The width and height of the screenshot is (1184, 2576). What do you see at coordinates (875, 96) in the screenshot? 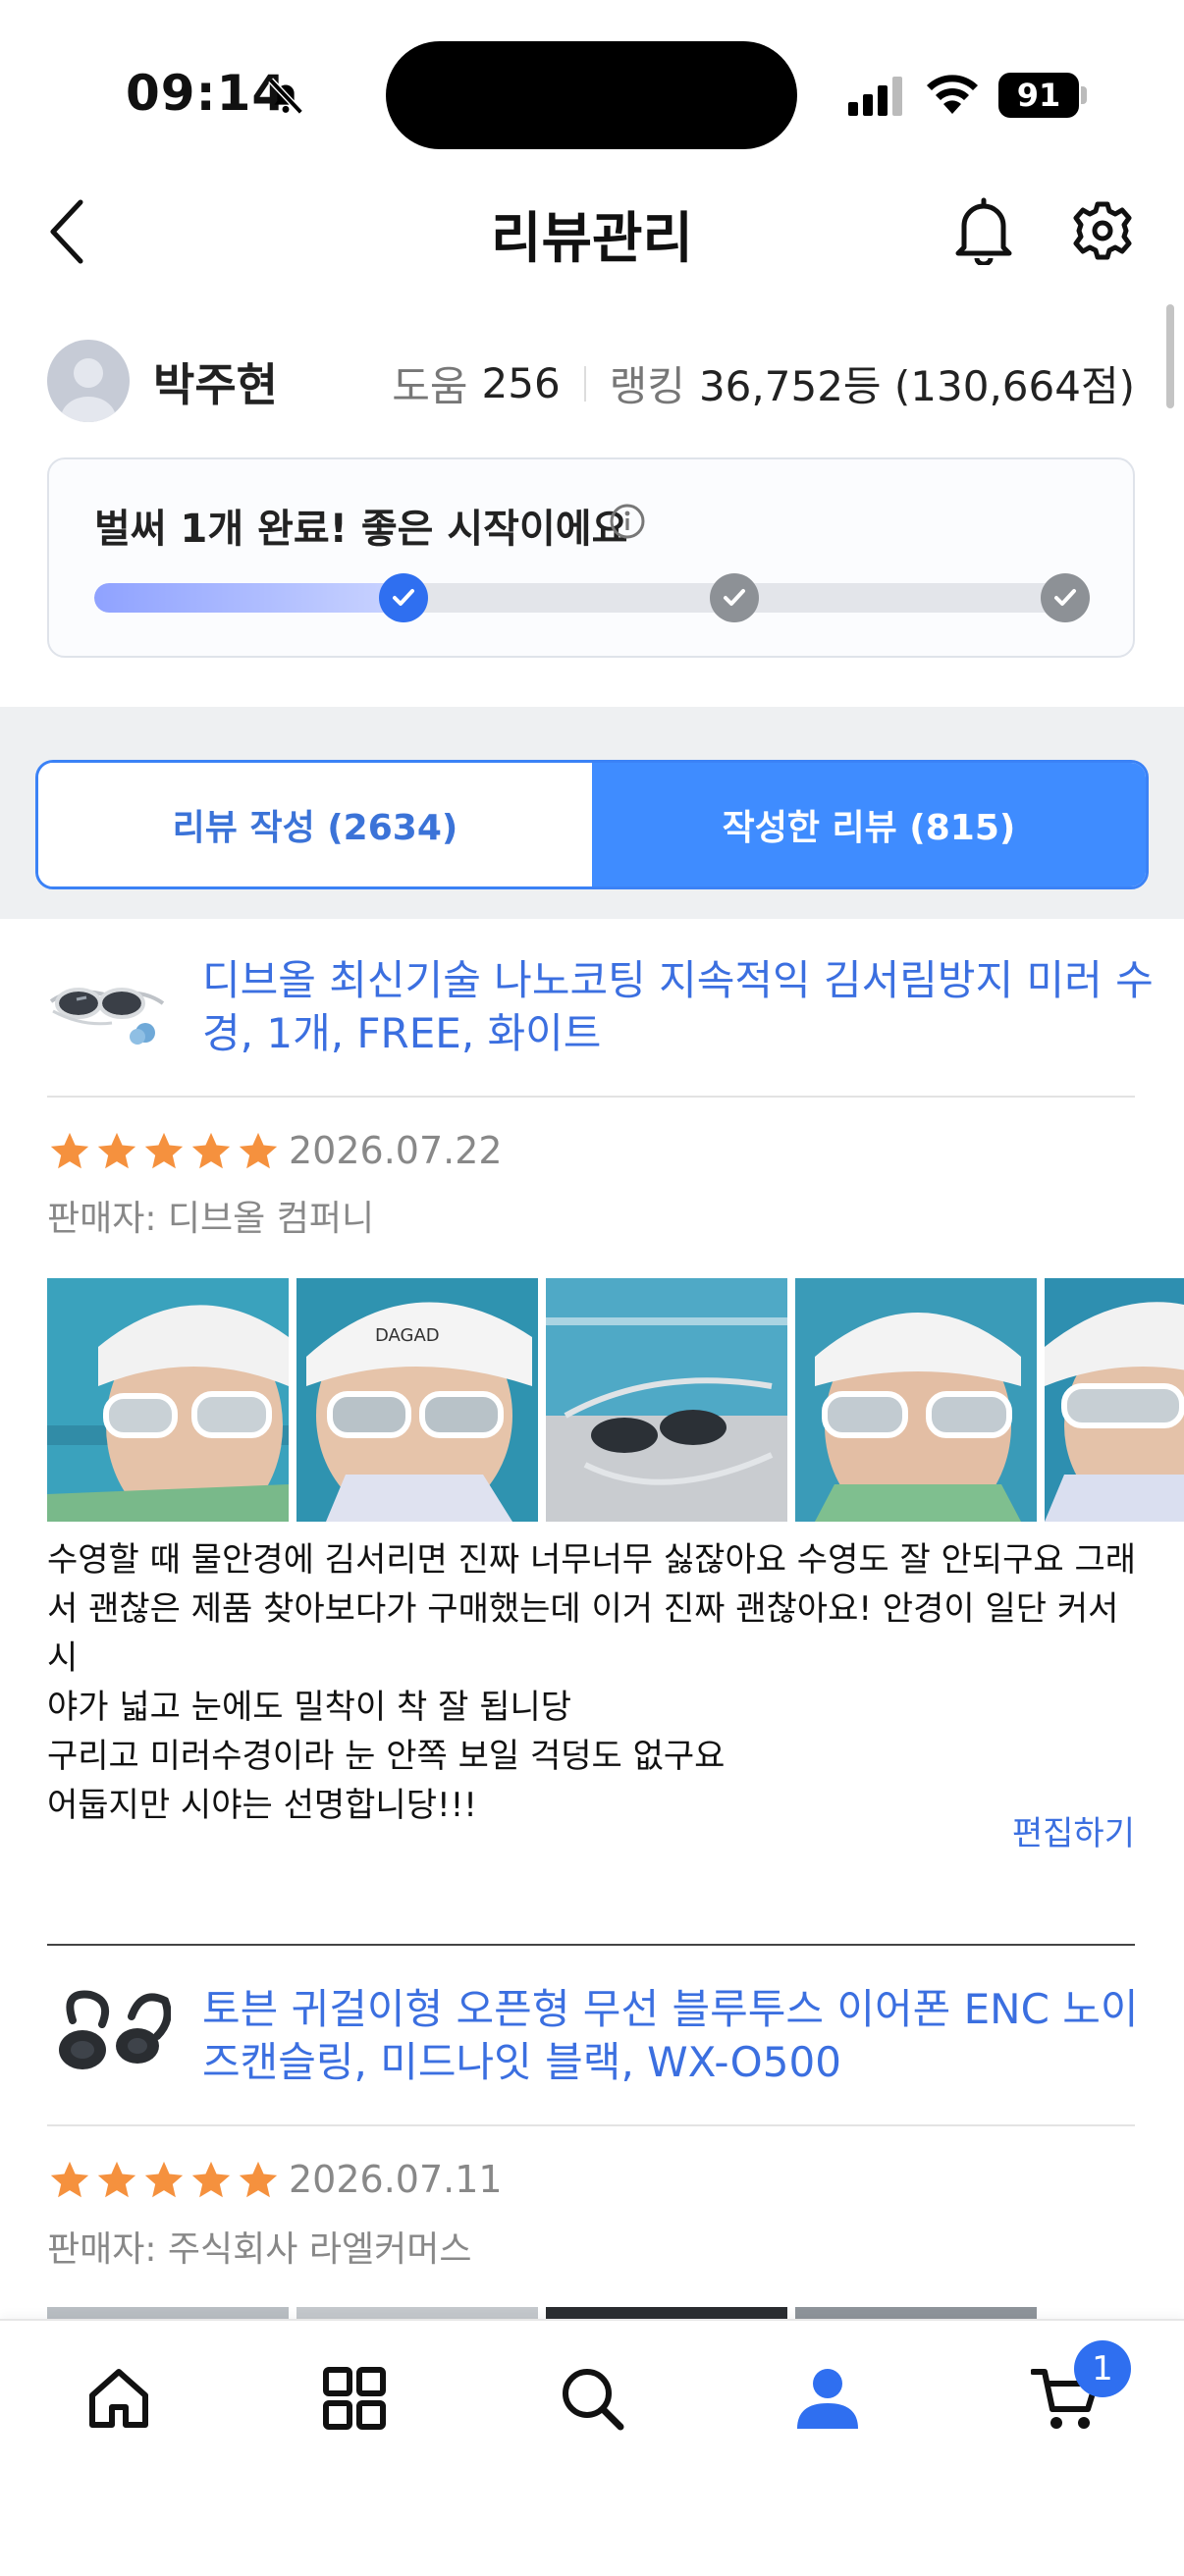
I see `cellular-signal-icon` at bounding box center [875, 96].